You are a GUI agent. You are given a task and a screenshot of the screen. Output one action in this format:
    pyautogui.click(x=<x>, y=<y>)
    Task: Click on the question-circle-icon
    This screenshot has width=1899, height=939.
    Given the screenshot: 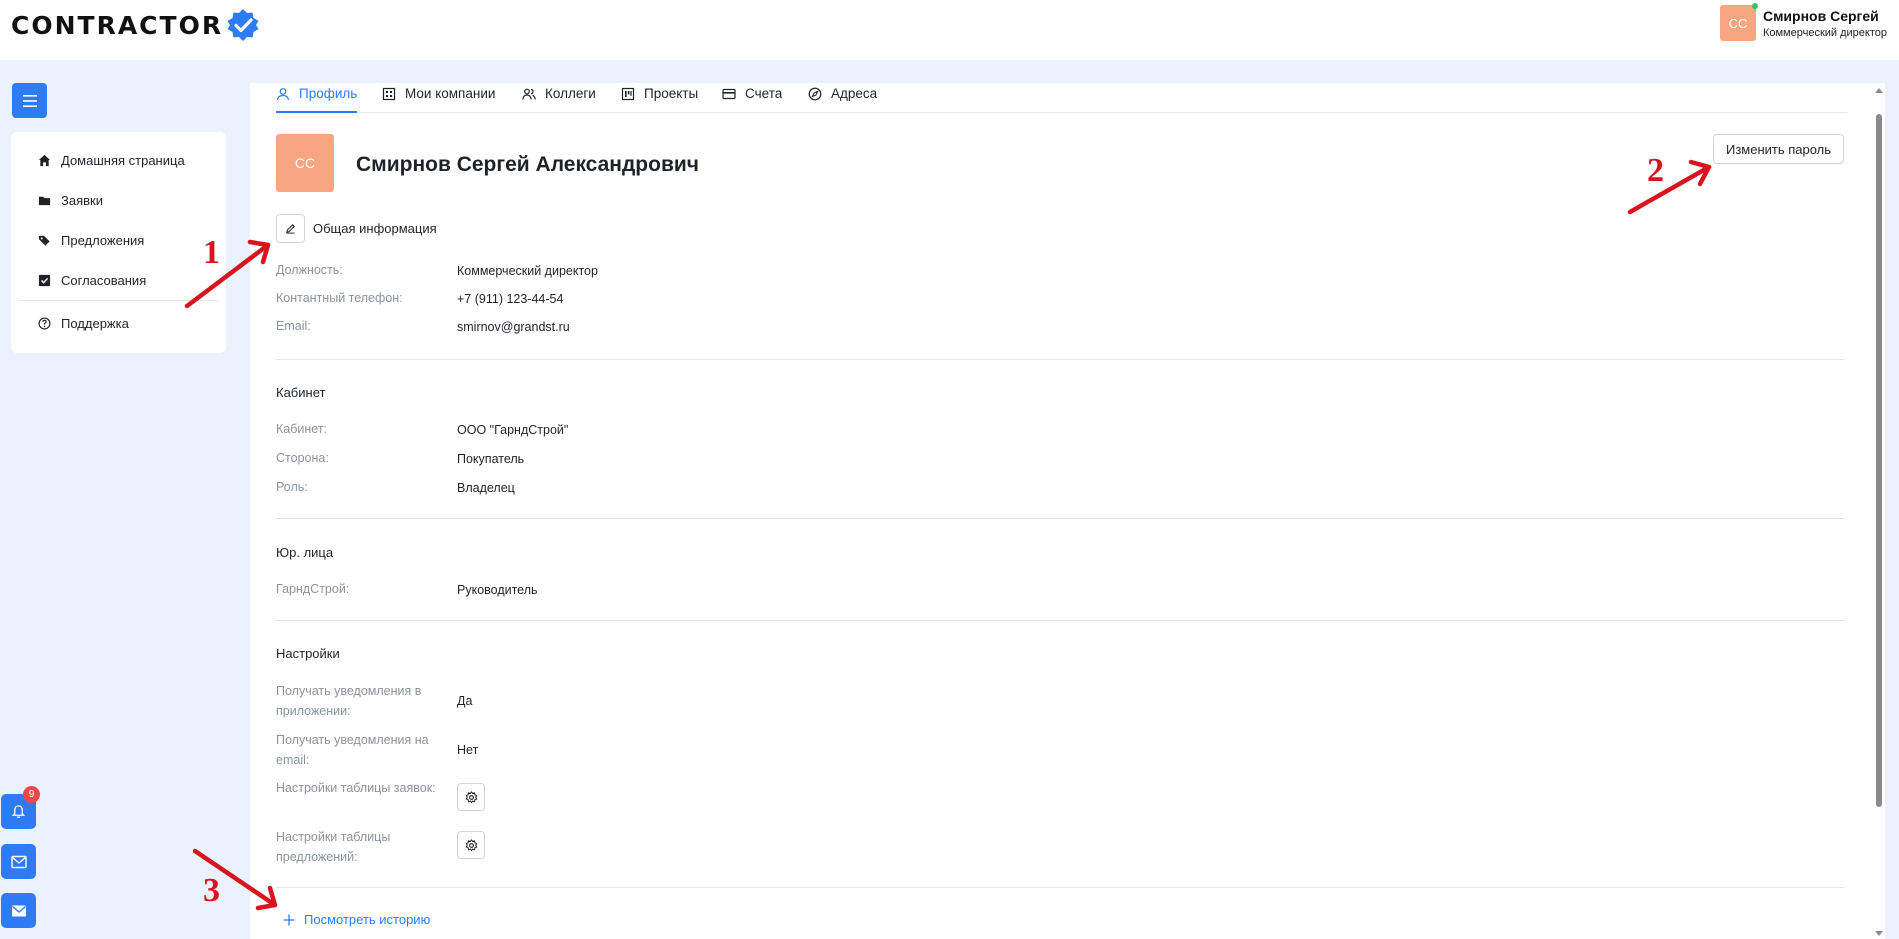 What is the action you would take?
    pyautogui.click(x=44, y=323)
    